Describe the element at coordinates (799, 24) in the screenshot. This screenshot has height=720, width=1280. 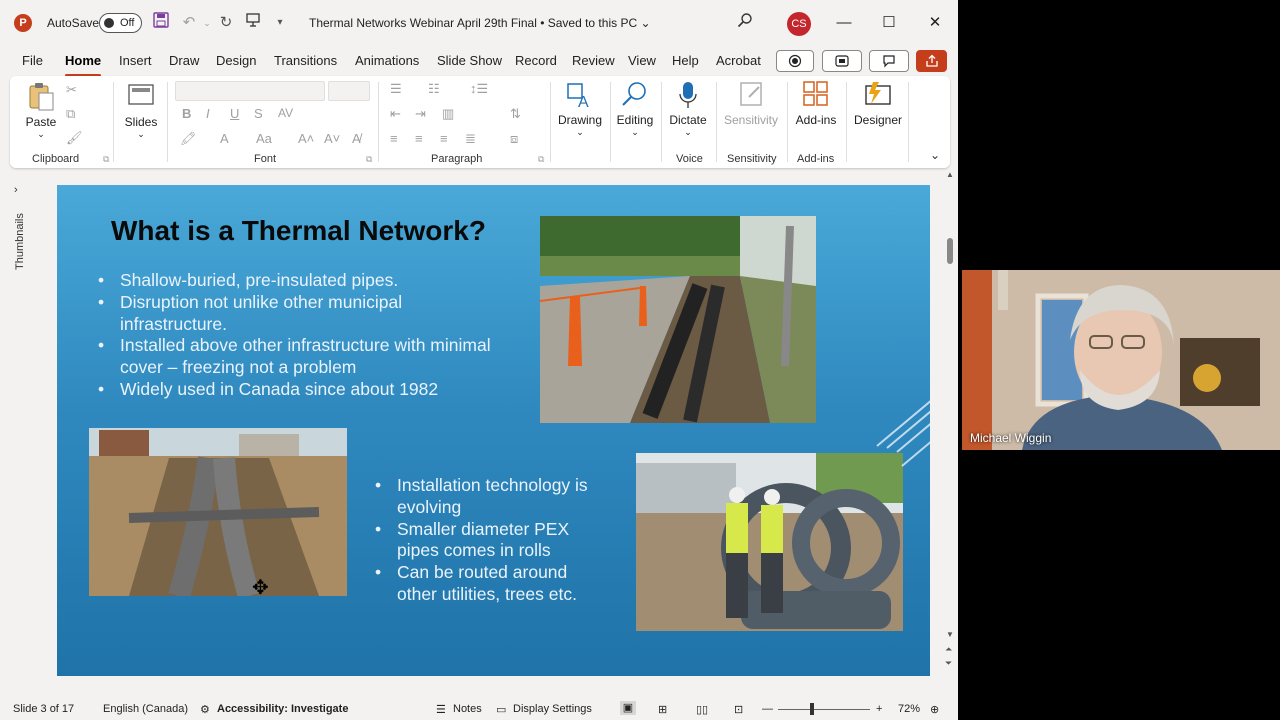
I see `user-avatar: CS` at that location.